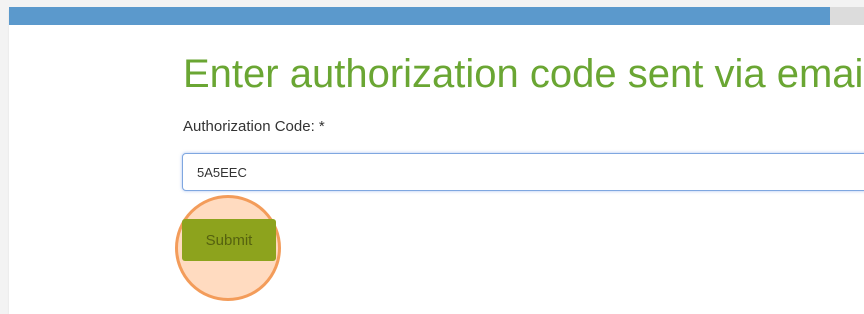  I want to click on submit-button: Submit, so click(229, 240).